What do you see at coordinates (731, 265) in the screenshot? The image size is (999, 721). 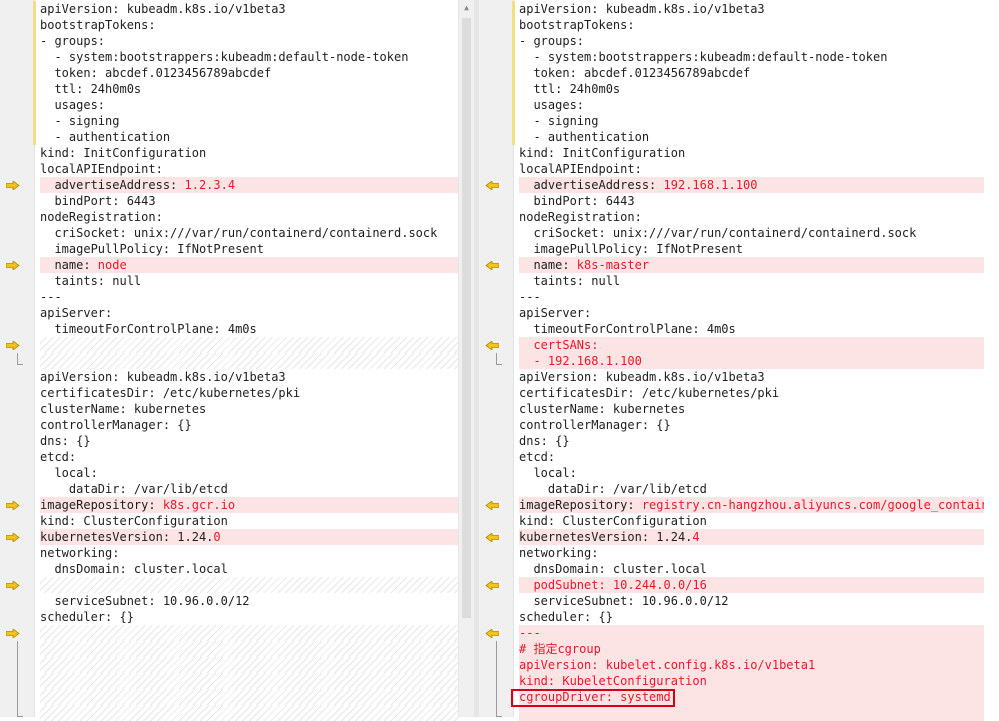 I see `code-line: name: k8s-master` at bounding box center [731, 265].